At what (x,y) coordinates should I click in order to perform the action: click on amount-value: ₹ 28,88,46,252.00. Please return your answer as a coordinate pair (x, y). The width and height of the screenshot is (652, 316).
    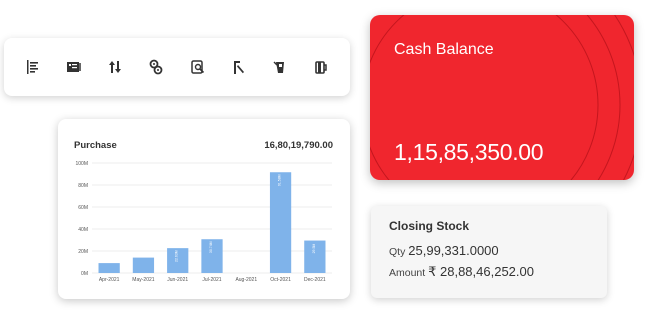
    Looking at the image, I should click on (481, 271).